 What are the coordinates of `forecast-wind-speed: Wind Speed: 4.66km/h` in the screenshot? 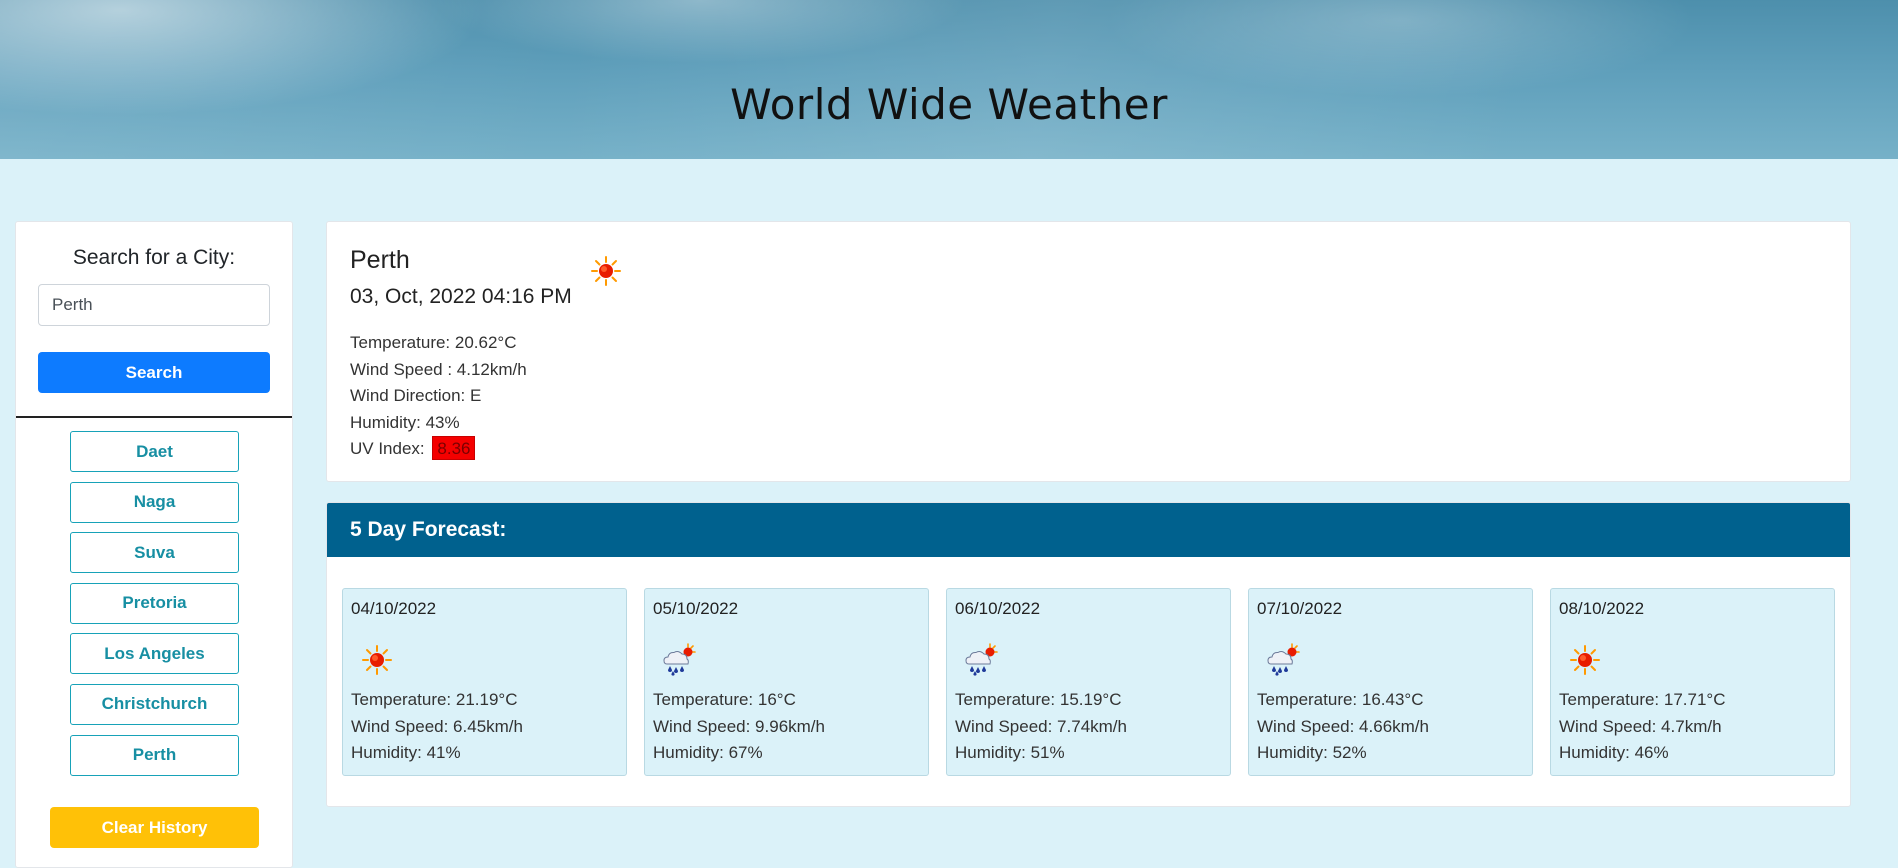 It's located at (1343, 726).